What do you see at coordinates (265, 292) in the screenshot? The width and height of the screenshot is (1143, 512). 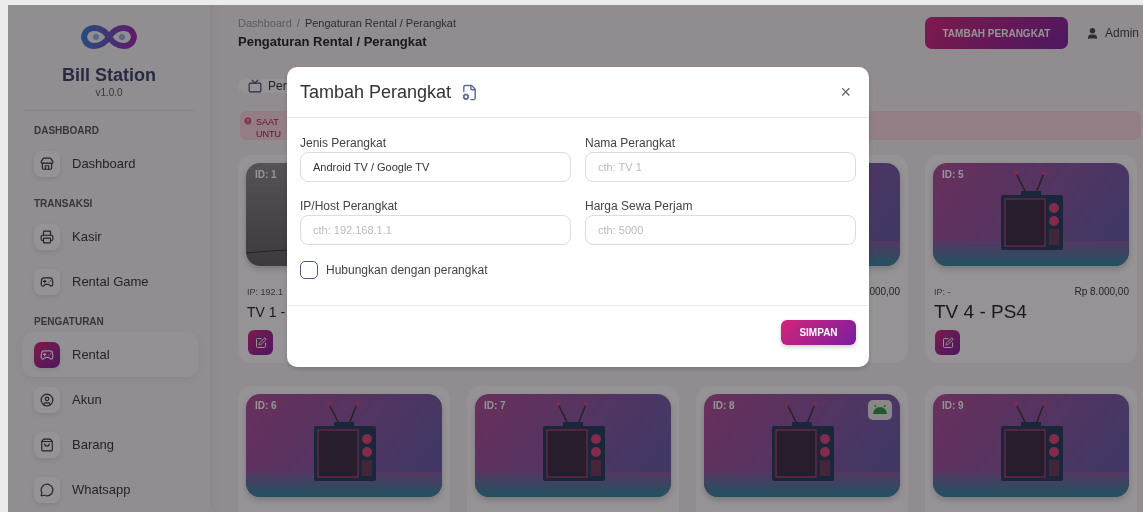 I see `ip-label: IP: 192.1` at bounding box center [265, 292].